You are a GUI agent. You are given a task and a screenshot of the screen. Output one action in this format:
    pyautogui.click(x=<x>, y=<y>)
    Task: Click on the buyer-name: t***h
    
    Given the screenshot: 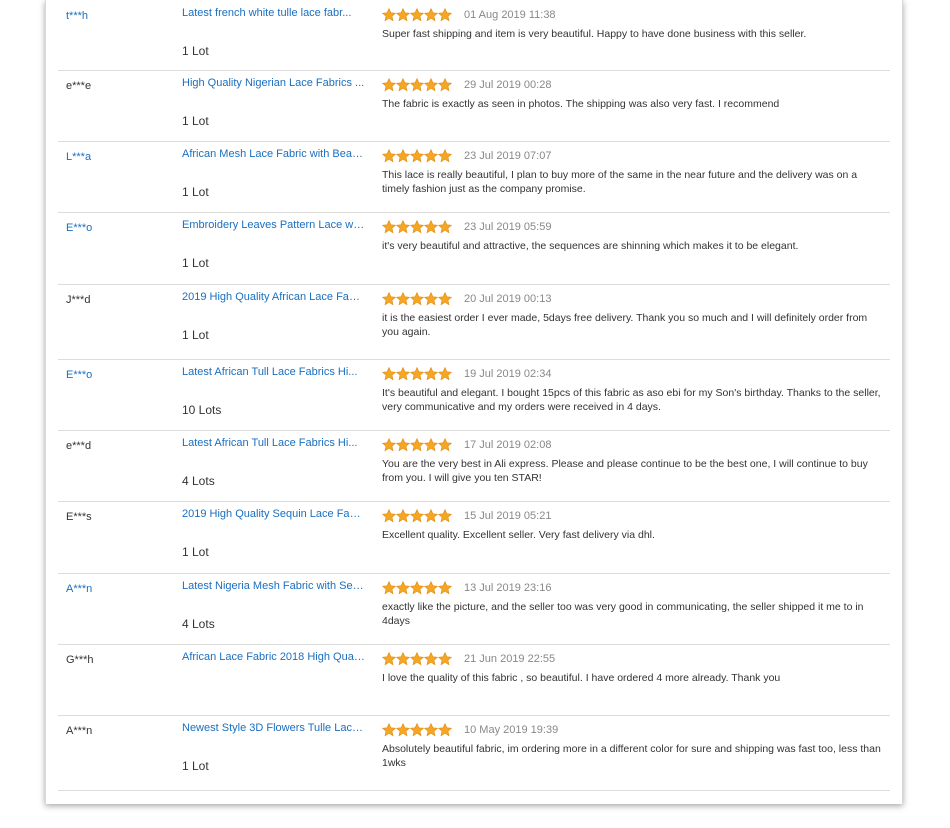 What is the action you would take?
    pyautogui.click(x=77, y=16)
    